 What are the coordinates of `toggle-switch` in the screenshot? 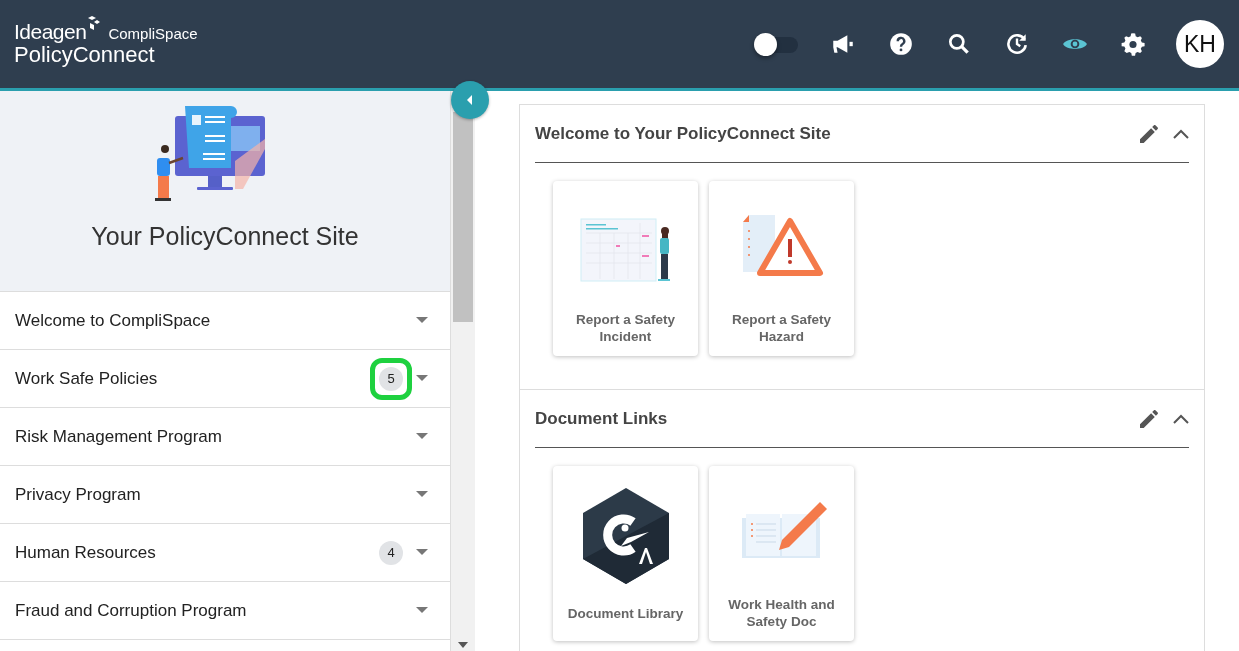 It's located at (777, 44).